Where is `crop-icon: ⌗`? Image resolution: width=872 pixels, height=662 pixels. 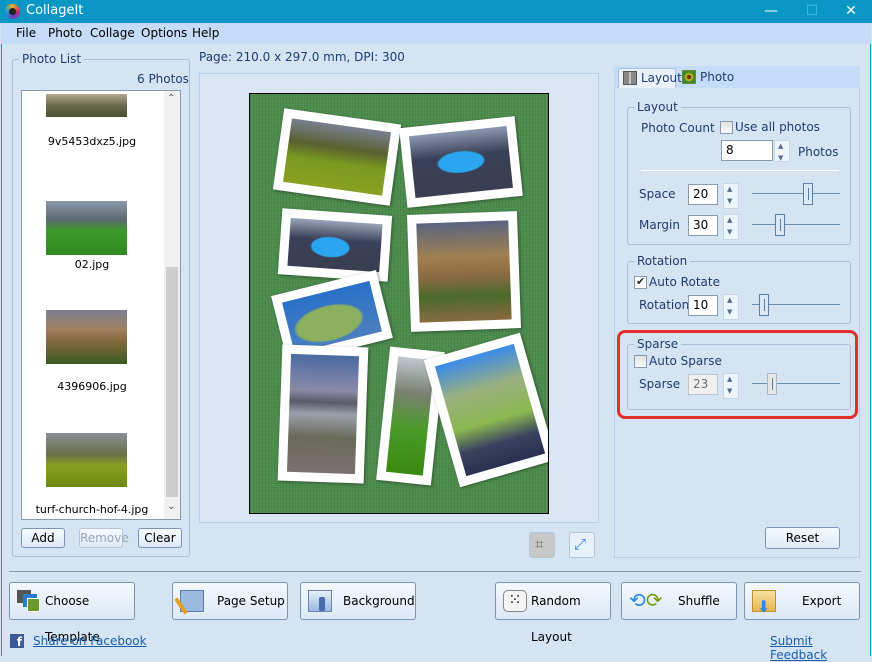
crop-icon: ⌗ is located at coordinates (539, 544).